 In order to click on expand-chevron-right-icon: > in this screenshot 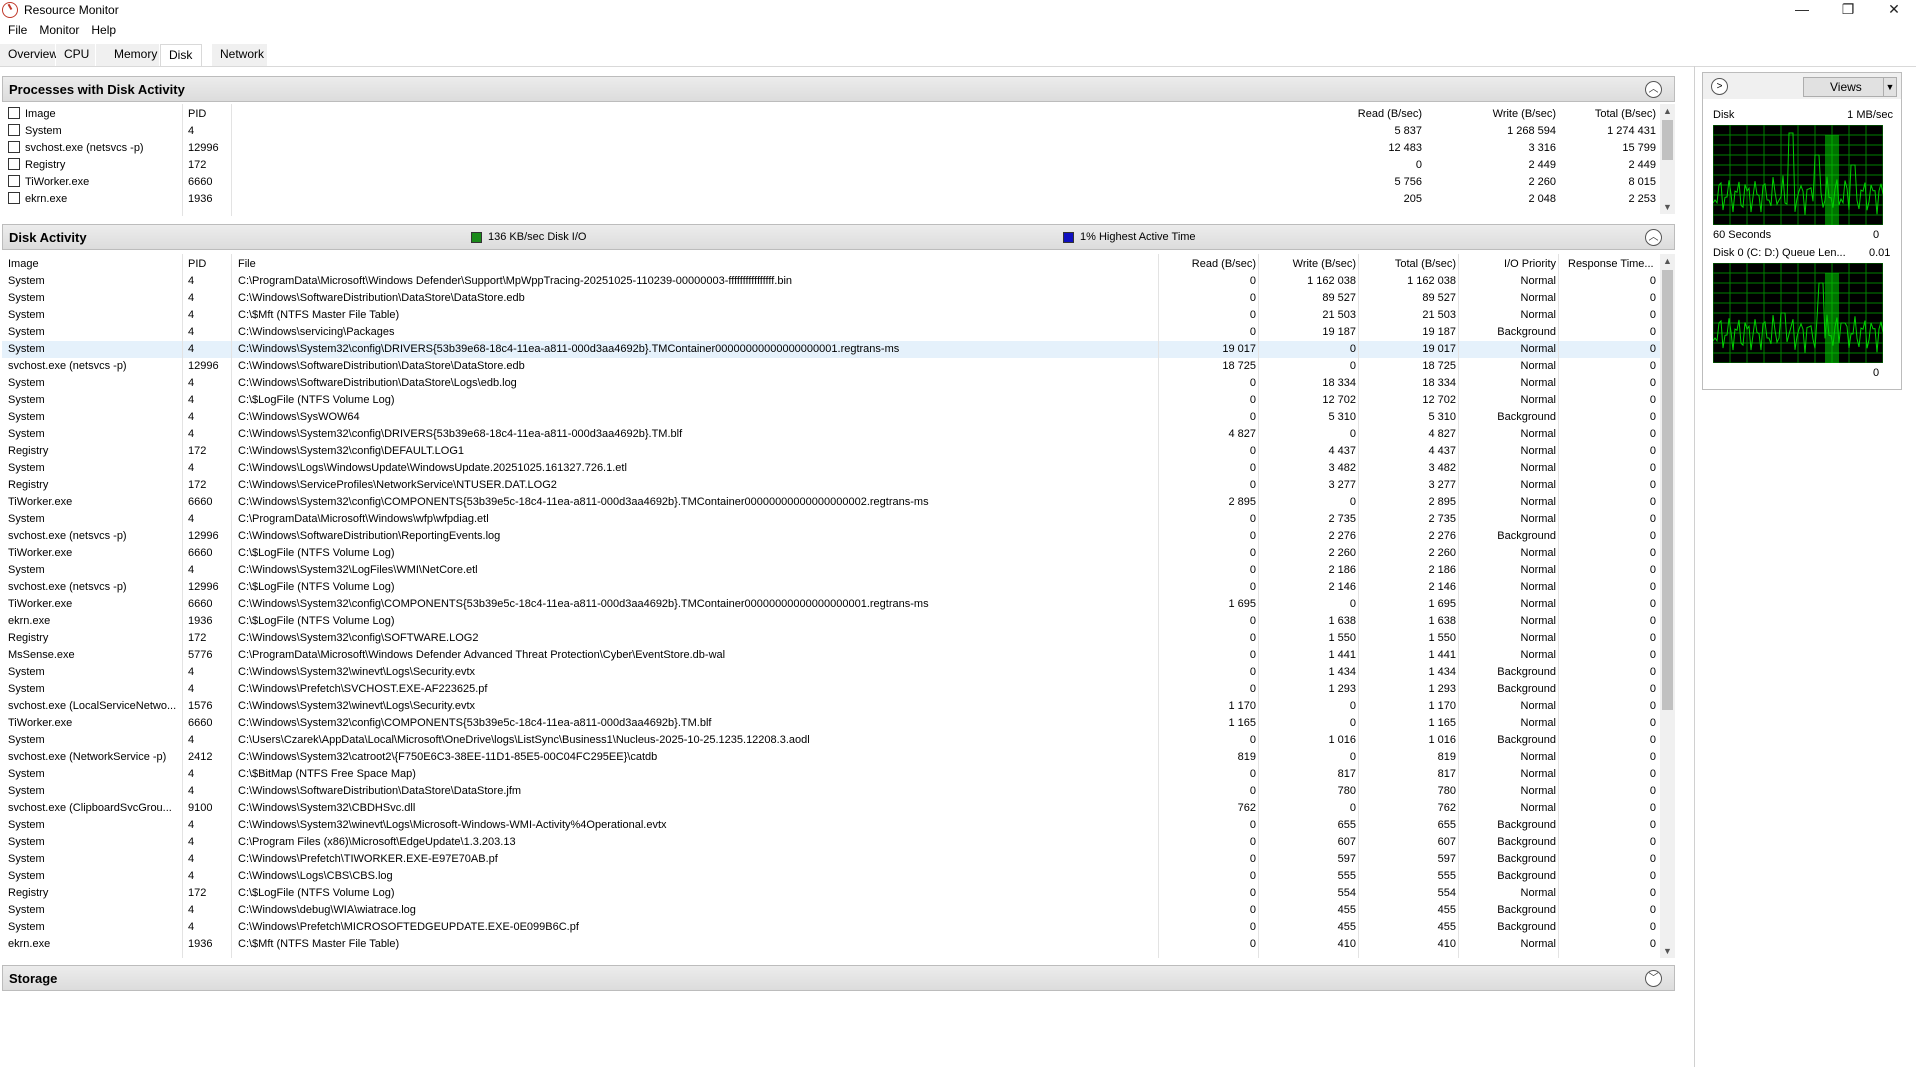, I will do `click(1719, 86)`.